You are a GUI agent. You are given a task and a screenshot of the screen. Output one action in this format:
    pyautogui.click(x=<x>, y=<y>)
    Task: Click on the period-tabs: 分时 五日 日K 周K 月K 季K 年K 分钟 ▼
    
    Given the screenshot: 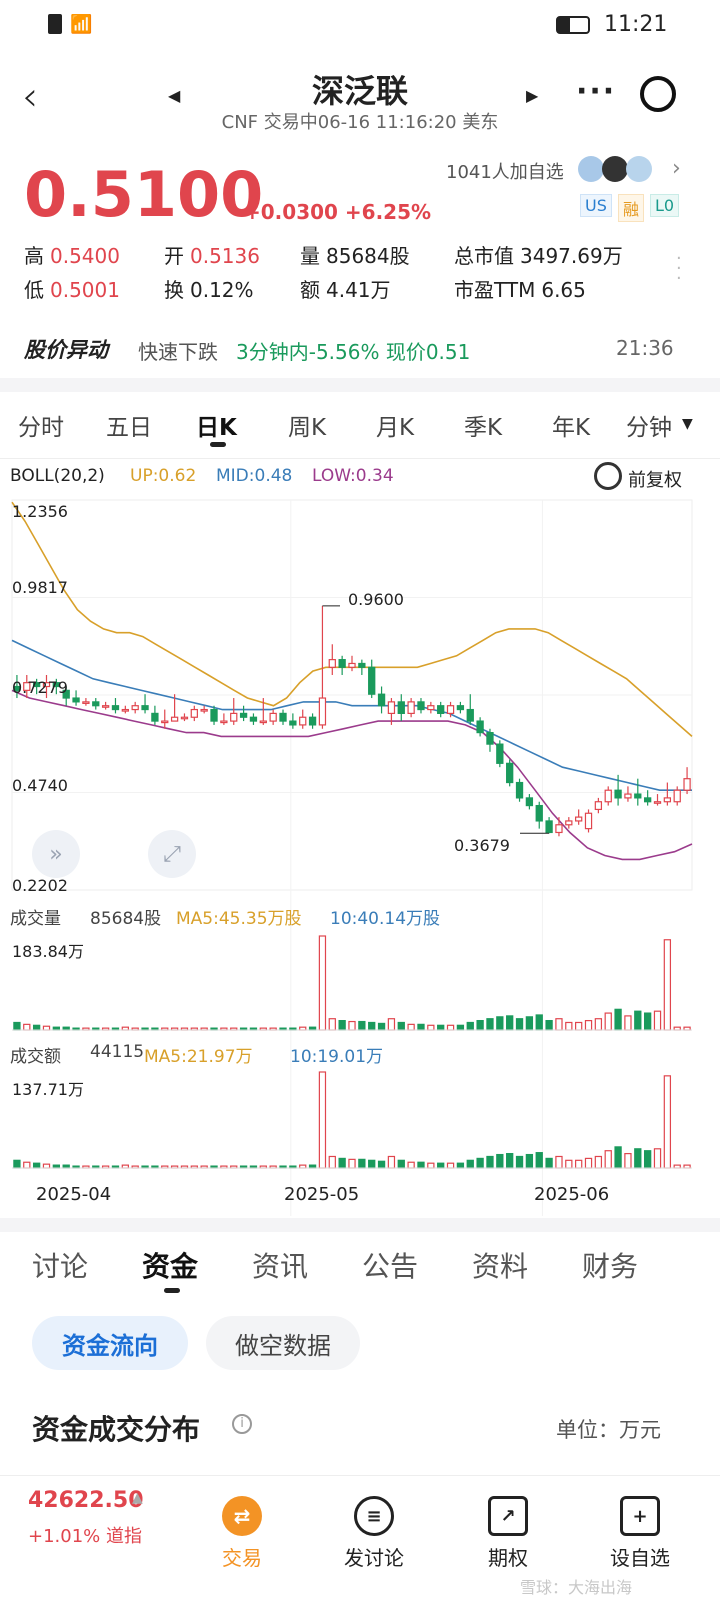 What is the action you would take?
    pyautogui.click(x=360, y=428)
    